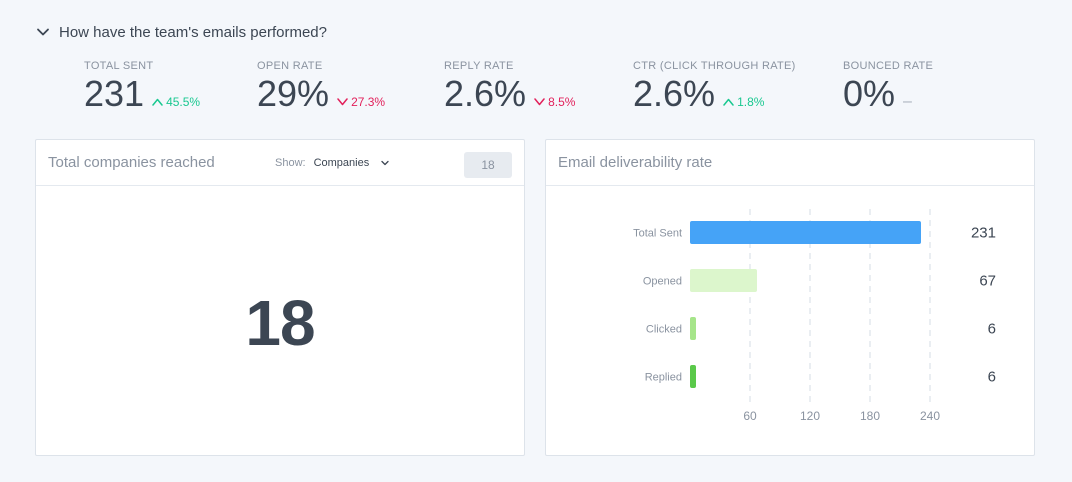 This screenshot has width=1072, height=482. Describe the element at coordinates (488, 165) in the screenshot. I see `count-badge: 18` at that location.